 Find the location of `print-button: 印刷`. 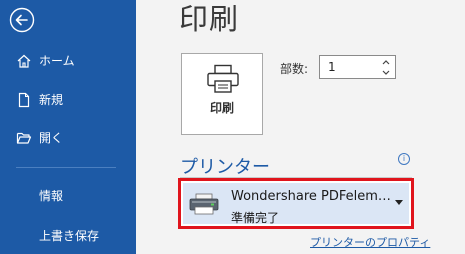

print-button: 印刷 is located at coordinates (222, 94).